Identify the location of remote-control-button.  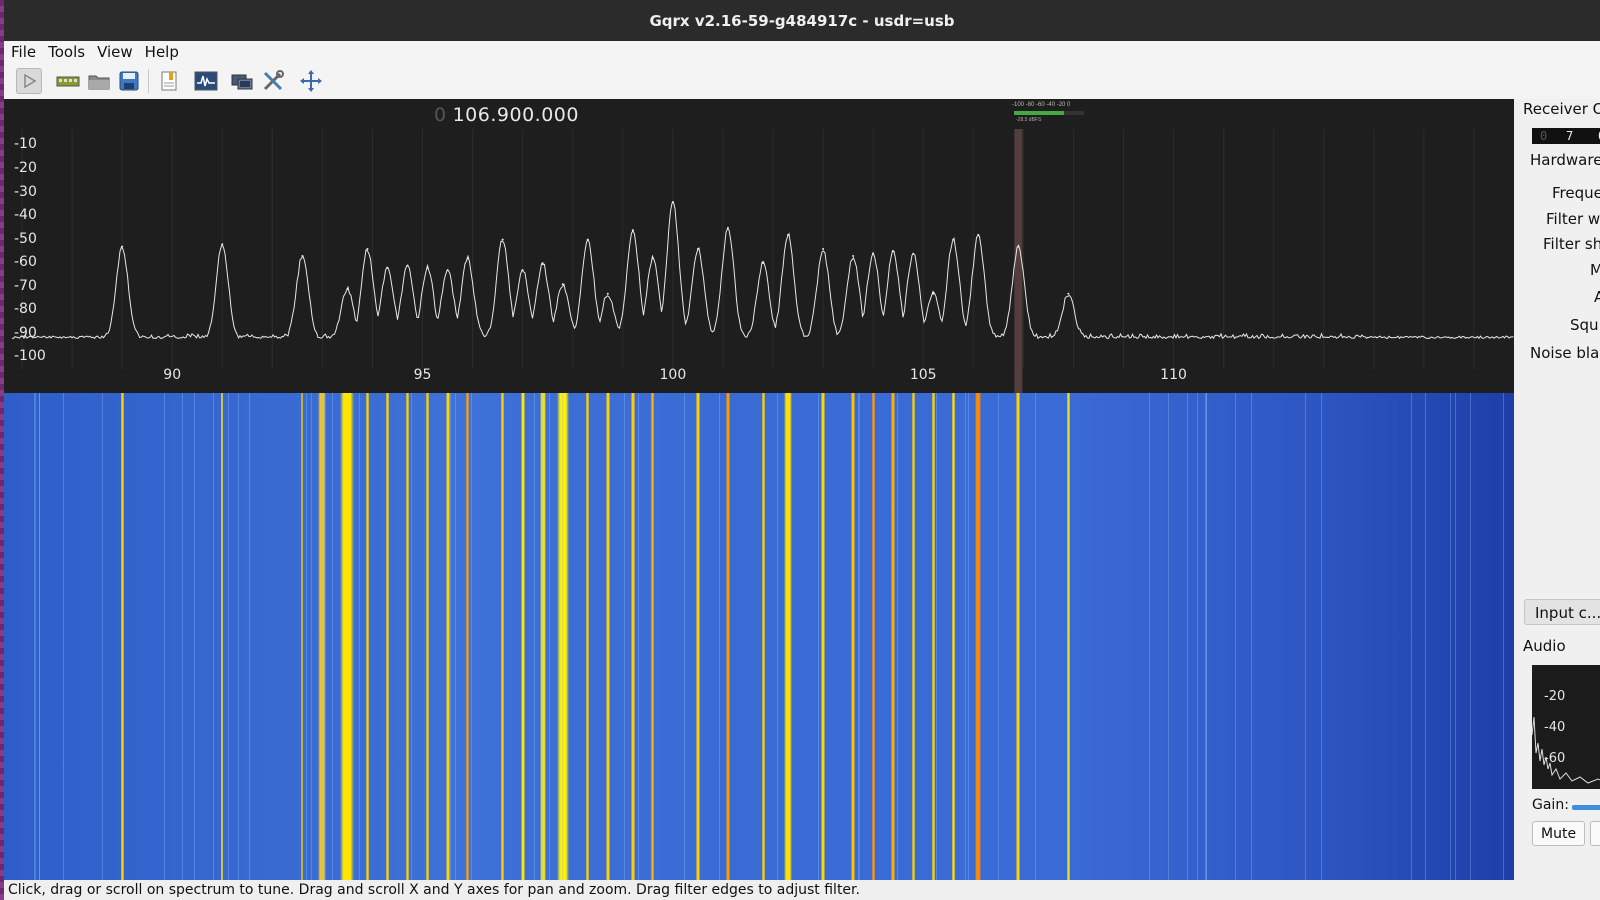
(242, 81).